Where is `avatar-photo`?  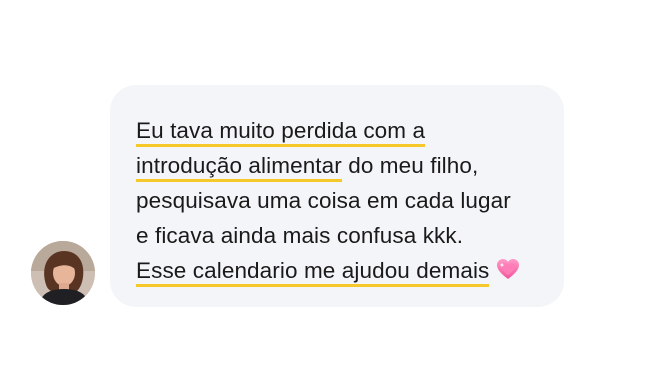
avatar-photo is located at coordinates (63, 273).